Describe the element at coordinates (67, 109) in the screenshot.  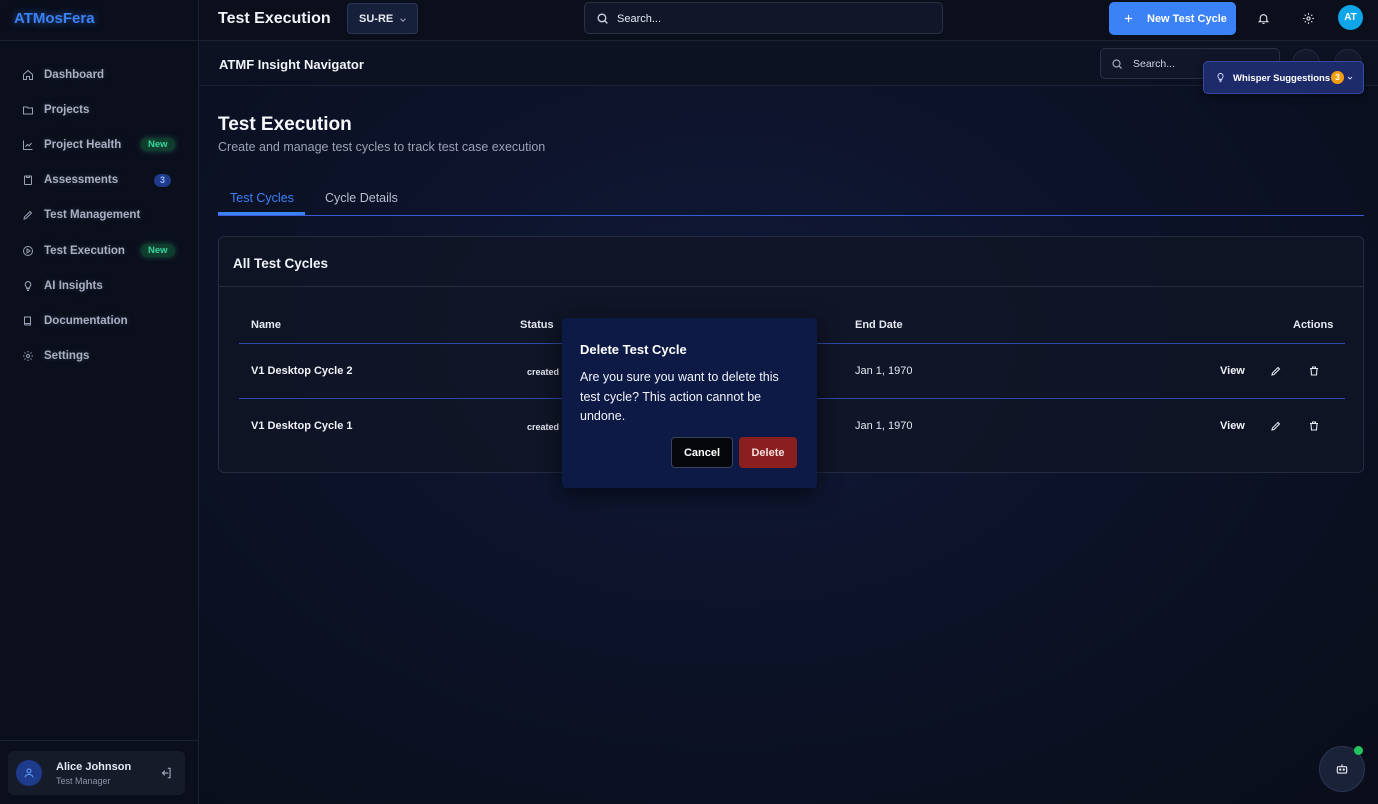
I see `sidebar-item-label: Projects` at that location.